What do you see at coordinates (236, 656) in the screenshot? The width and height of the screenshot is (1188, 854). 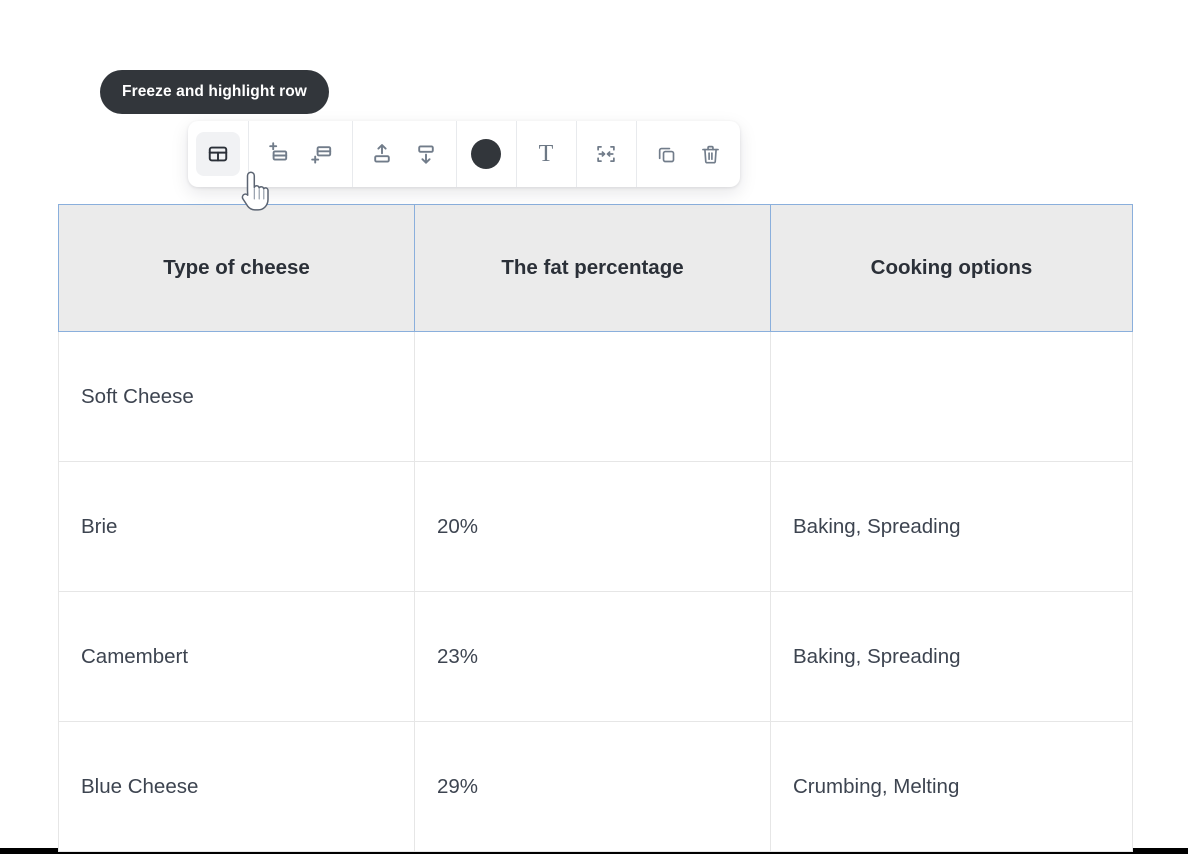 I see `cell-cheese-name: Camembert` at bounding box center [236, 656].